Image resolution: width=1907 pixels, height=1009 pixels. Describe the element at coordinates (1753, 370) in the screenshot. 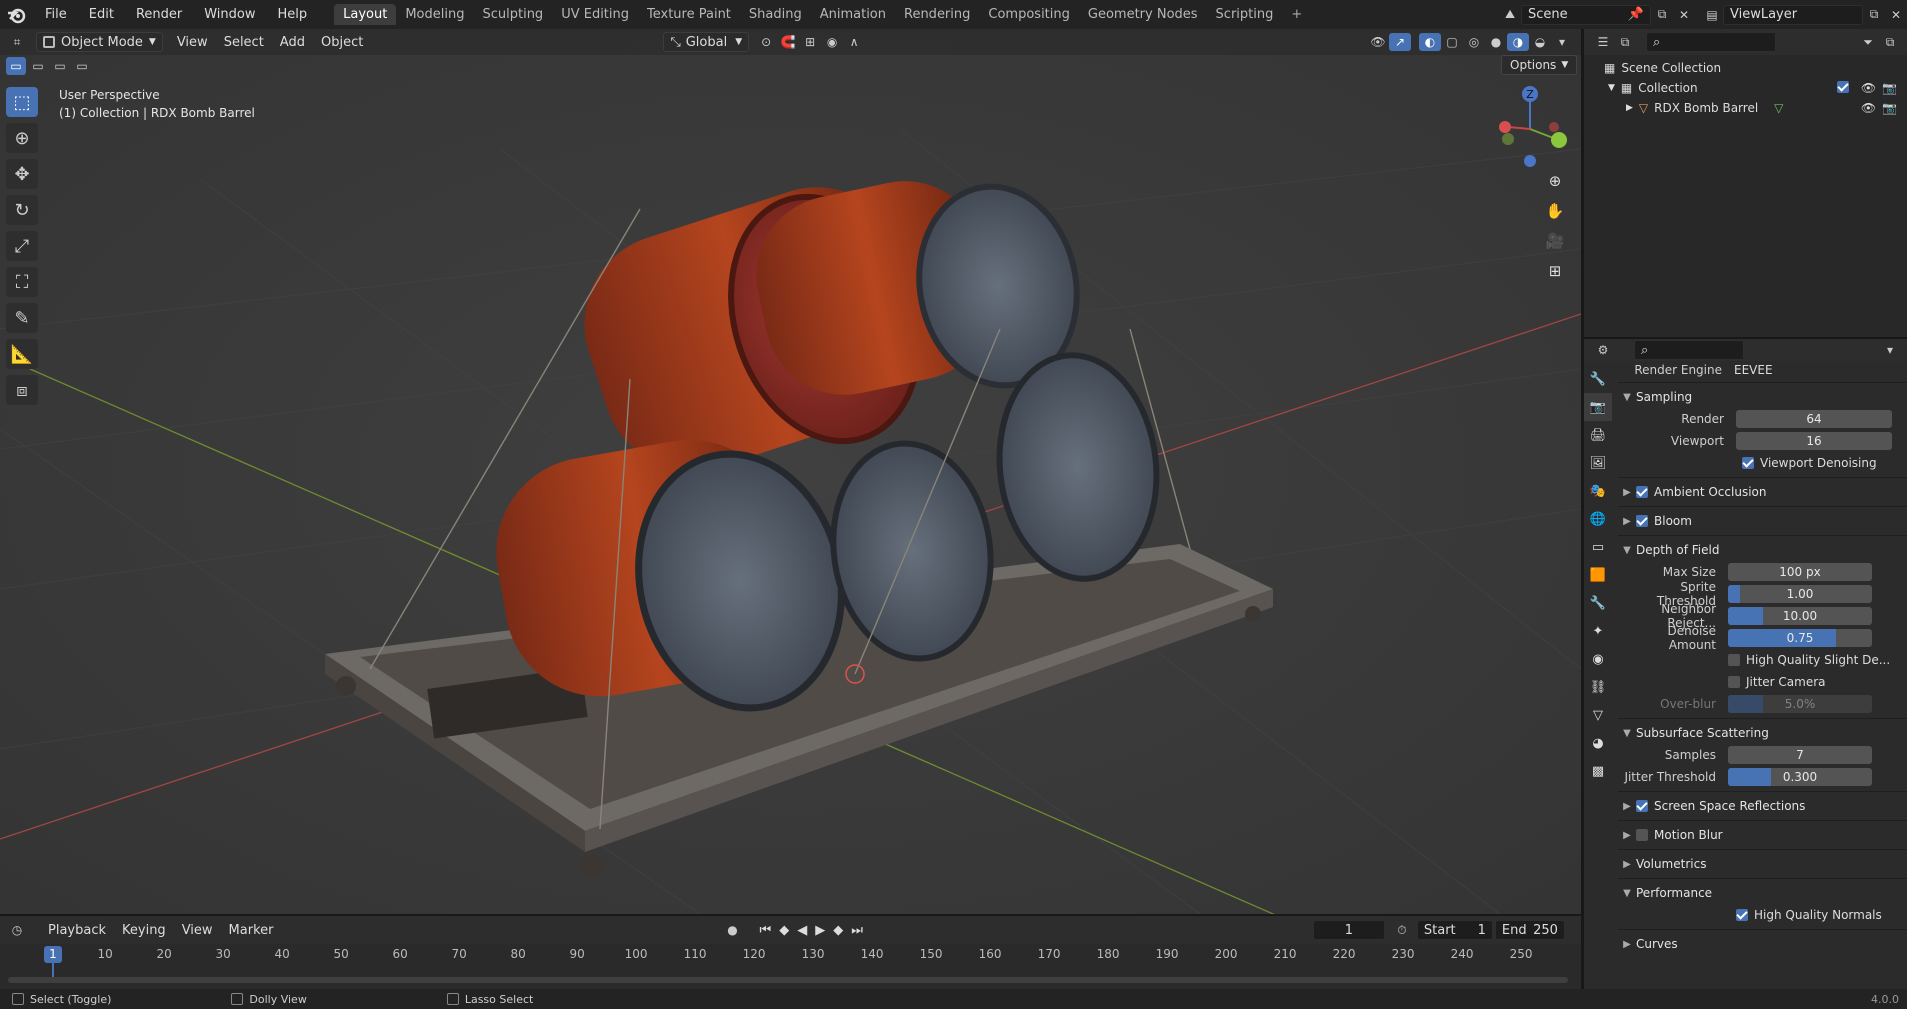

I see `render-engine-value: EEVEE` at that location.